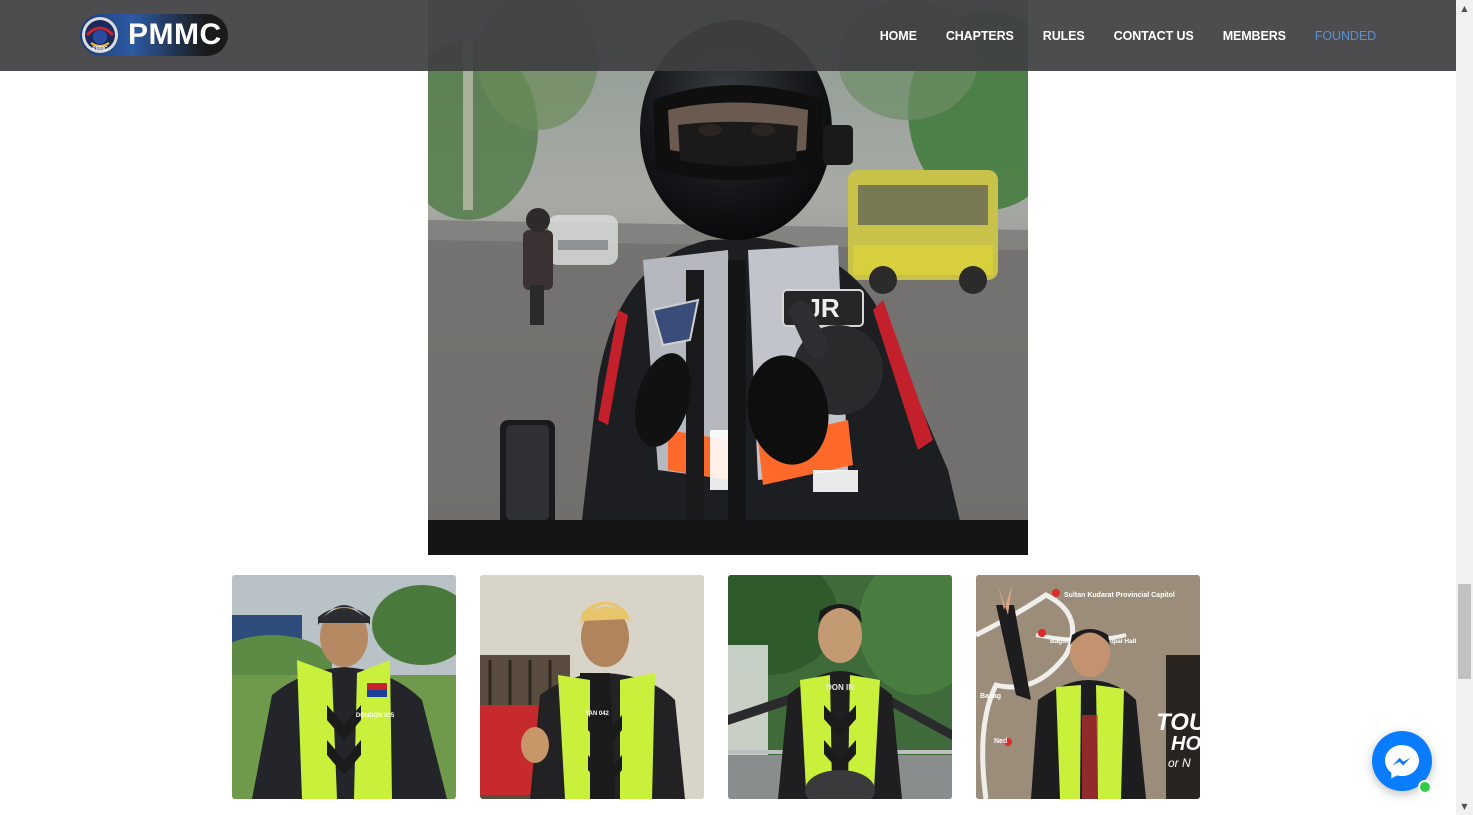 The width and height of the screenshot is (1473, 815). What do you see at coordinates (1425, 787) in the screenshot?
I see `online-status-dot` at bounding box center [1425, 787].